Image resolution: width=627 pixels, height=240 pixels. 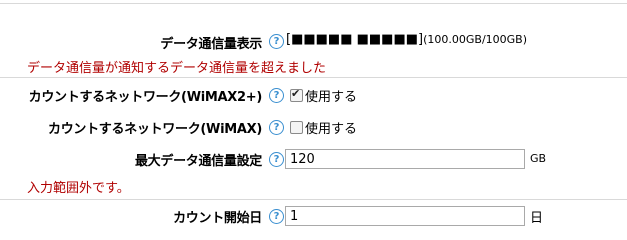 What do you see at coordinates (296, 94) in the screenshot?
I see `count-wimax2-checkbox` at bounding box center [296, 94].